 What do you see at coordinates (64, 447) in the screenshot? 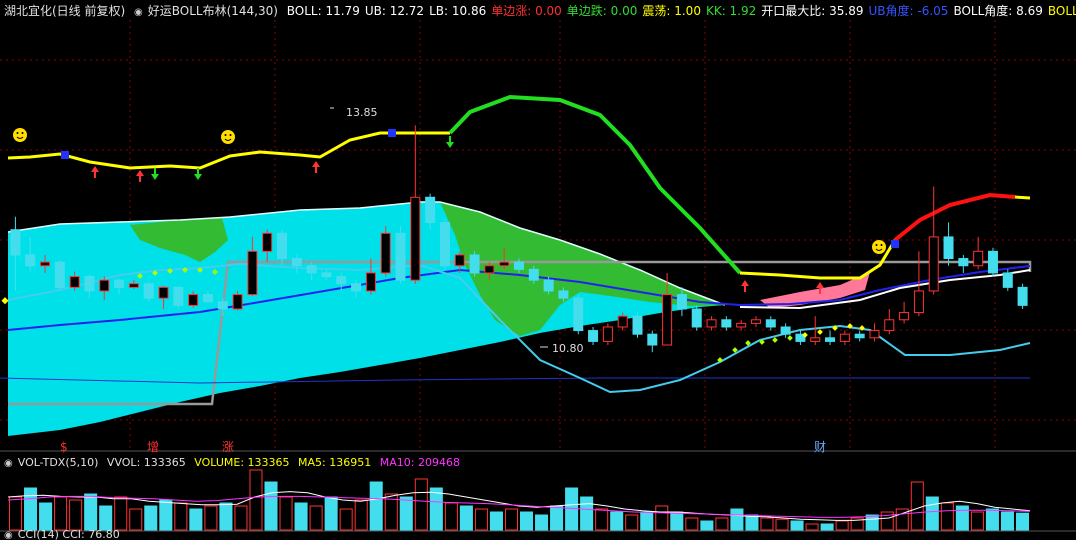
I see `event-marker-dollar: $` at bounding box center [64, 447].